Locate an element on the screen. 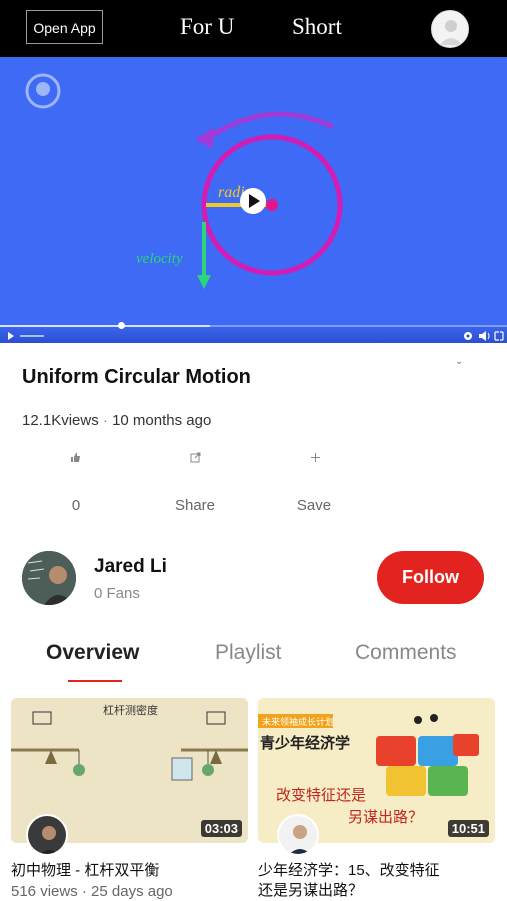  video-meta: 12.1Kviews · 10 months ago is located at coordinates (117, 420).